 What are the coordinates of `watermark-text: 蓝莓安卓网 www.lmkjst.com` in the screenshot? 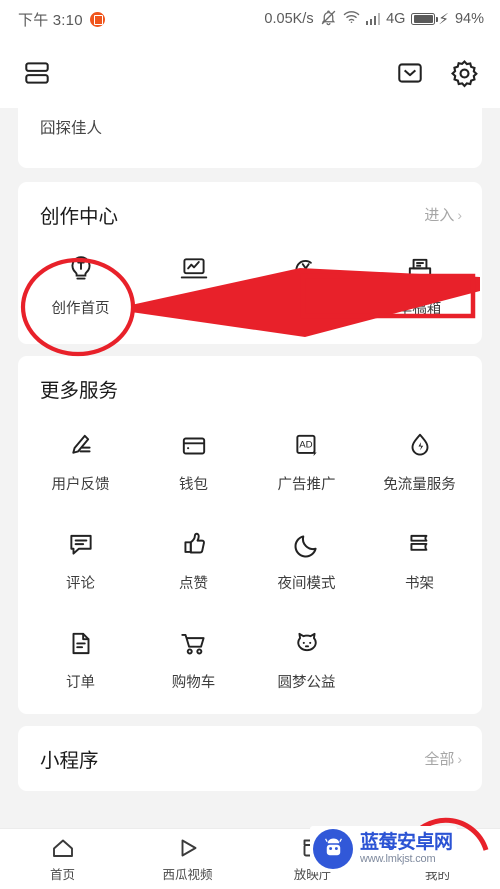 It's located at (406, 849).